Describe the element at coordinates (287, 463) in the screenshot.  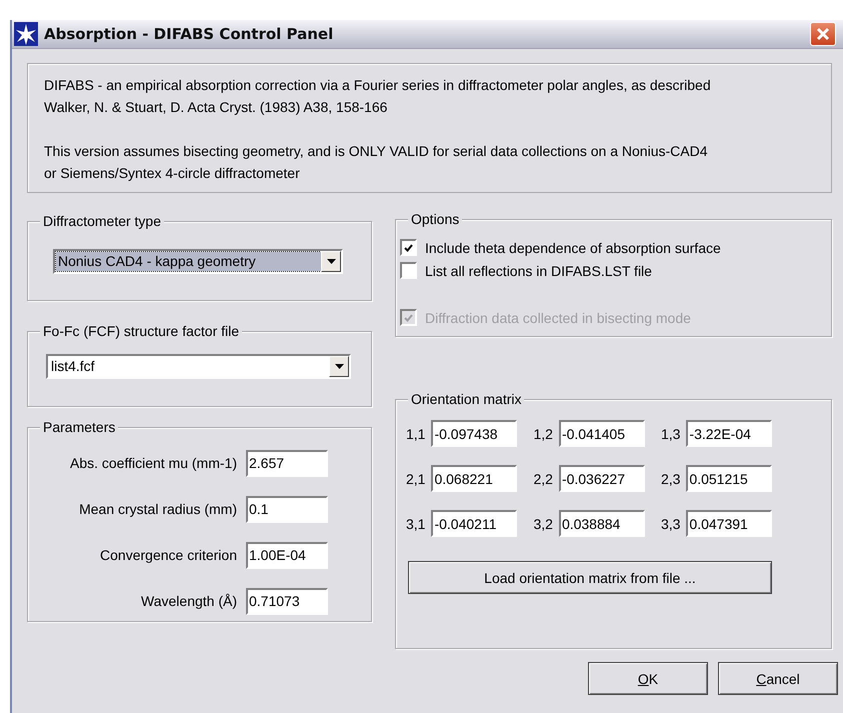
I see `parameter-field: 2.657` at that location.